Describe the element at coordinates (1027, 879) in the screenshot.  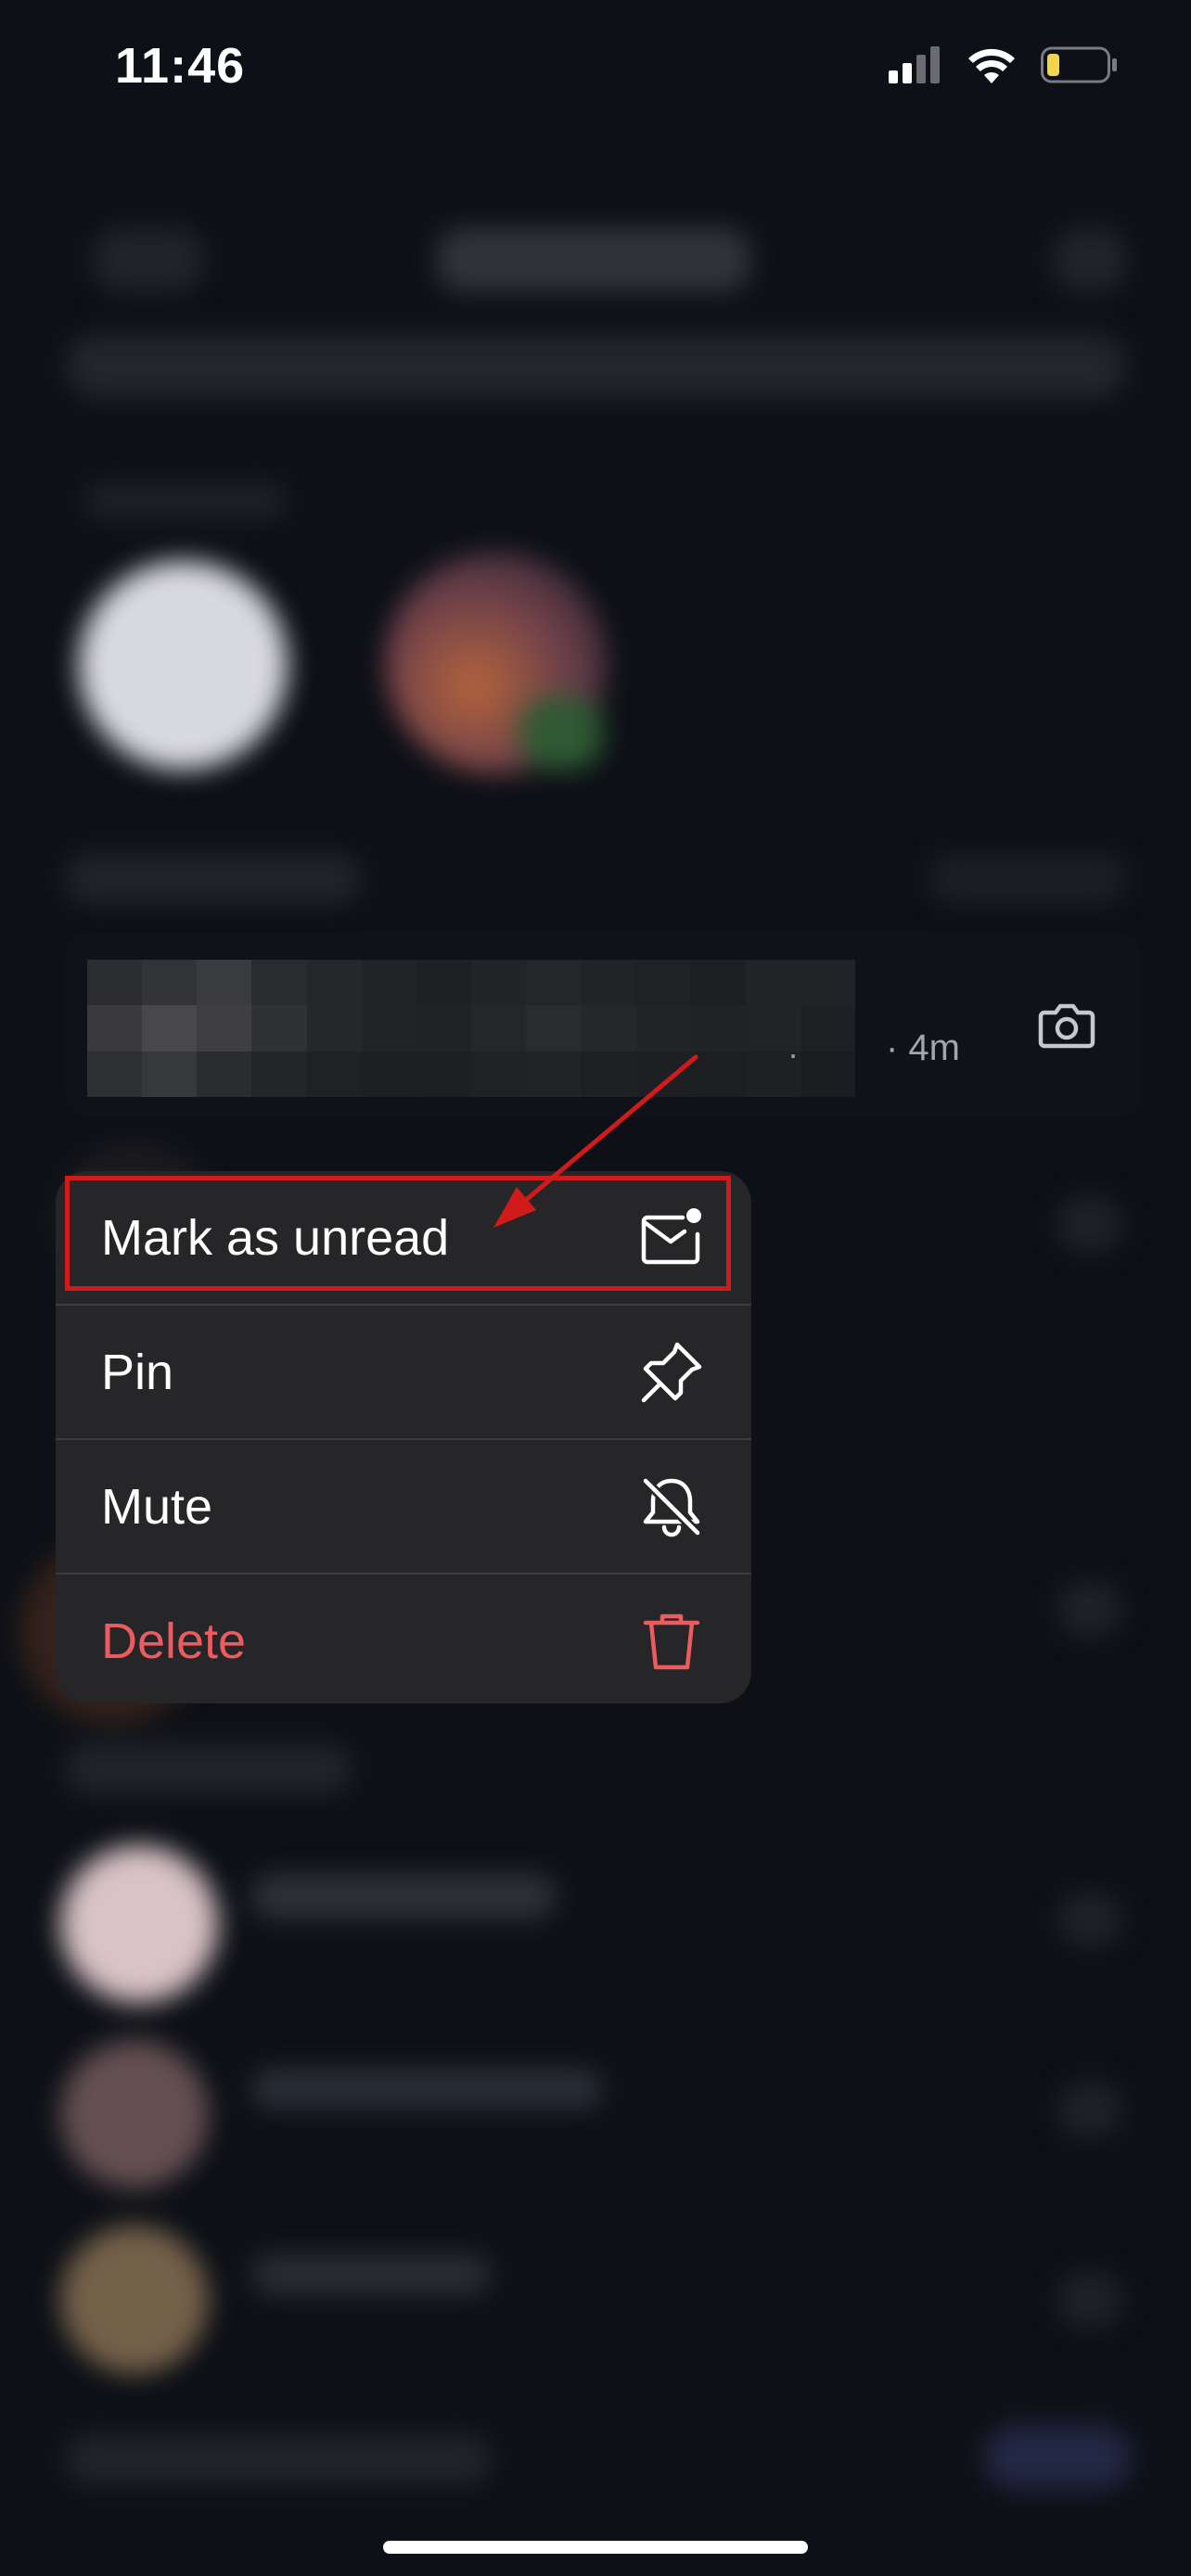
I see `requests-link-blur` at that location.